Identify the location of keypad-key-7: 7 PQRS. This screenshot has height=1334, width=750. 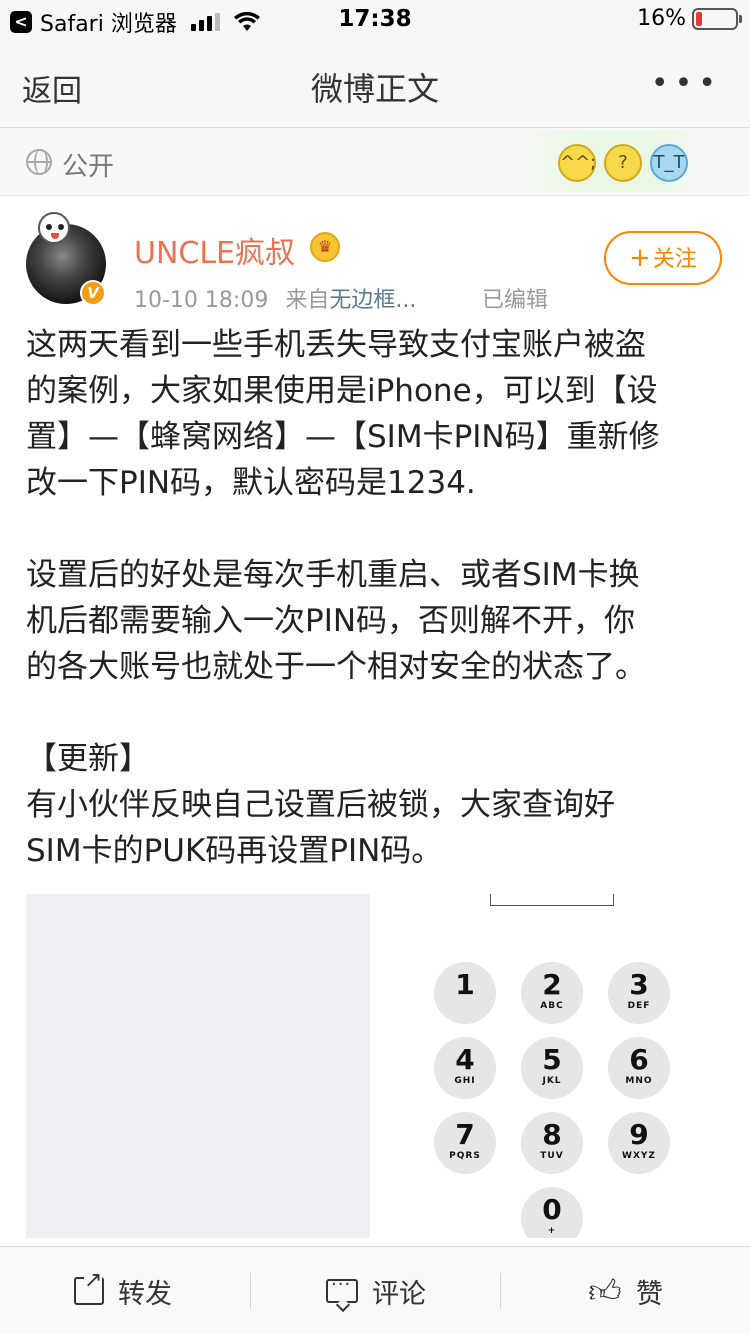
(465, 1143).